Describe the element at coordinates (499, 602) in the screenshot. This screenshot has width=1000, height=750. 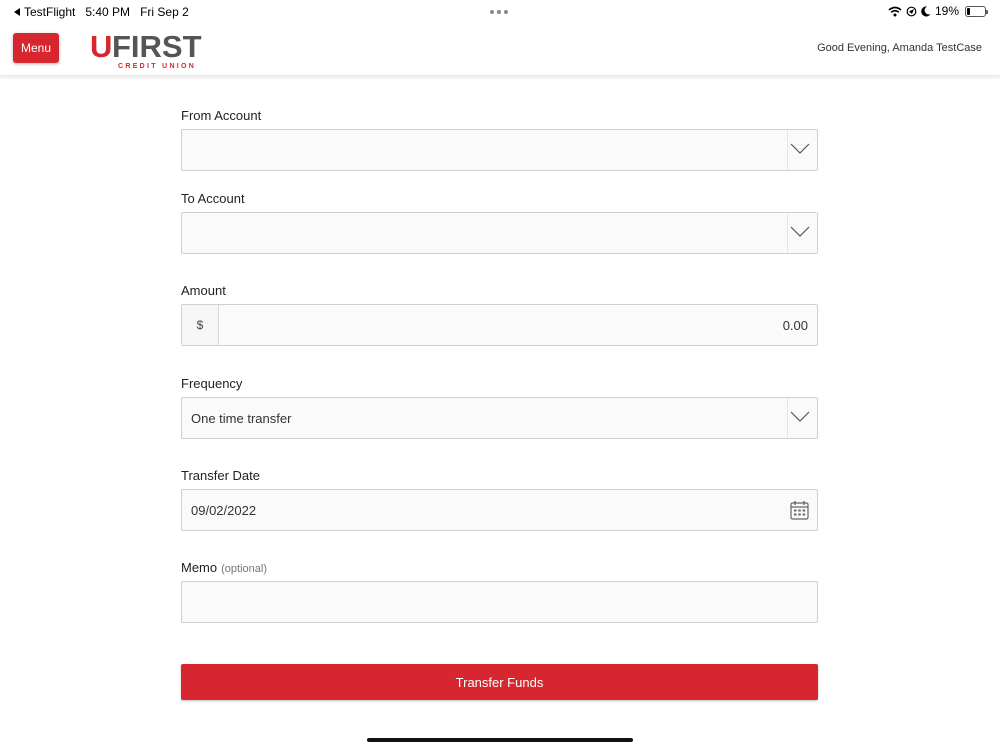
I see `memo-input` at that location.